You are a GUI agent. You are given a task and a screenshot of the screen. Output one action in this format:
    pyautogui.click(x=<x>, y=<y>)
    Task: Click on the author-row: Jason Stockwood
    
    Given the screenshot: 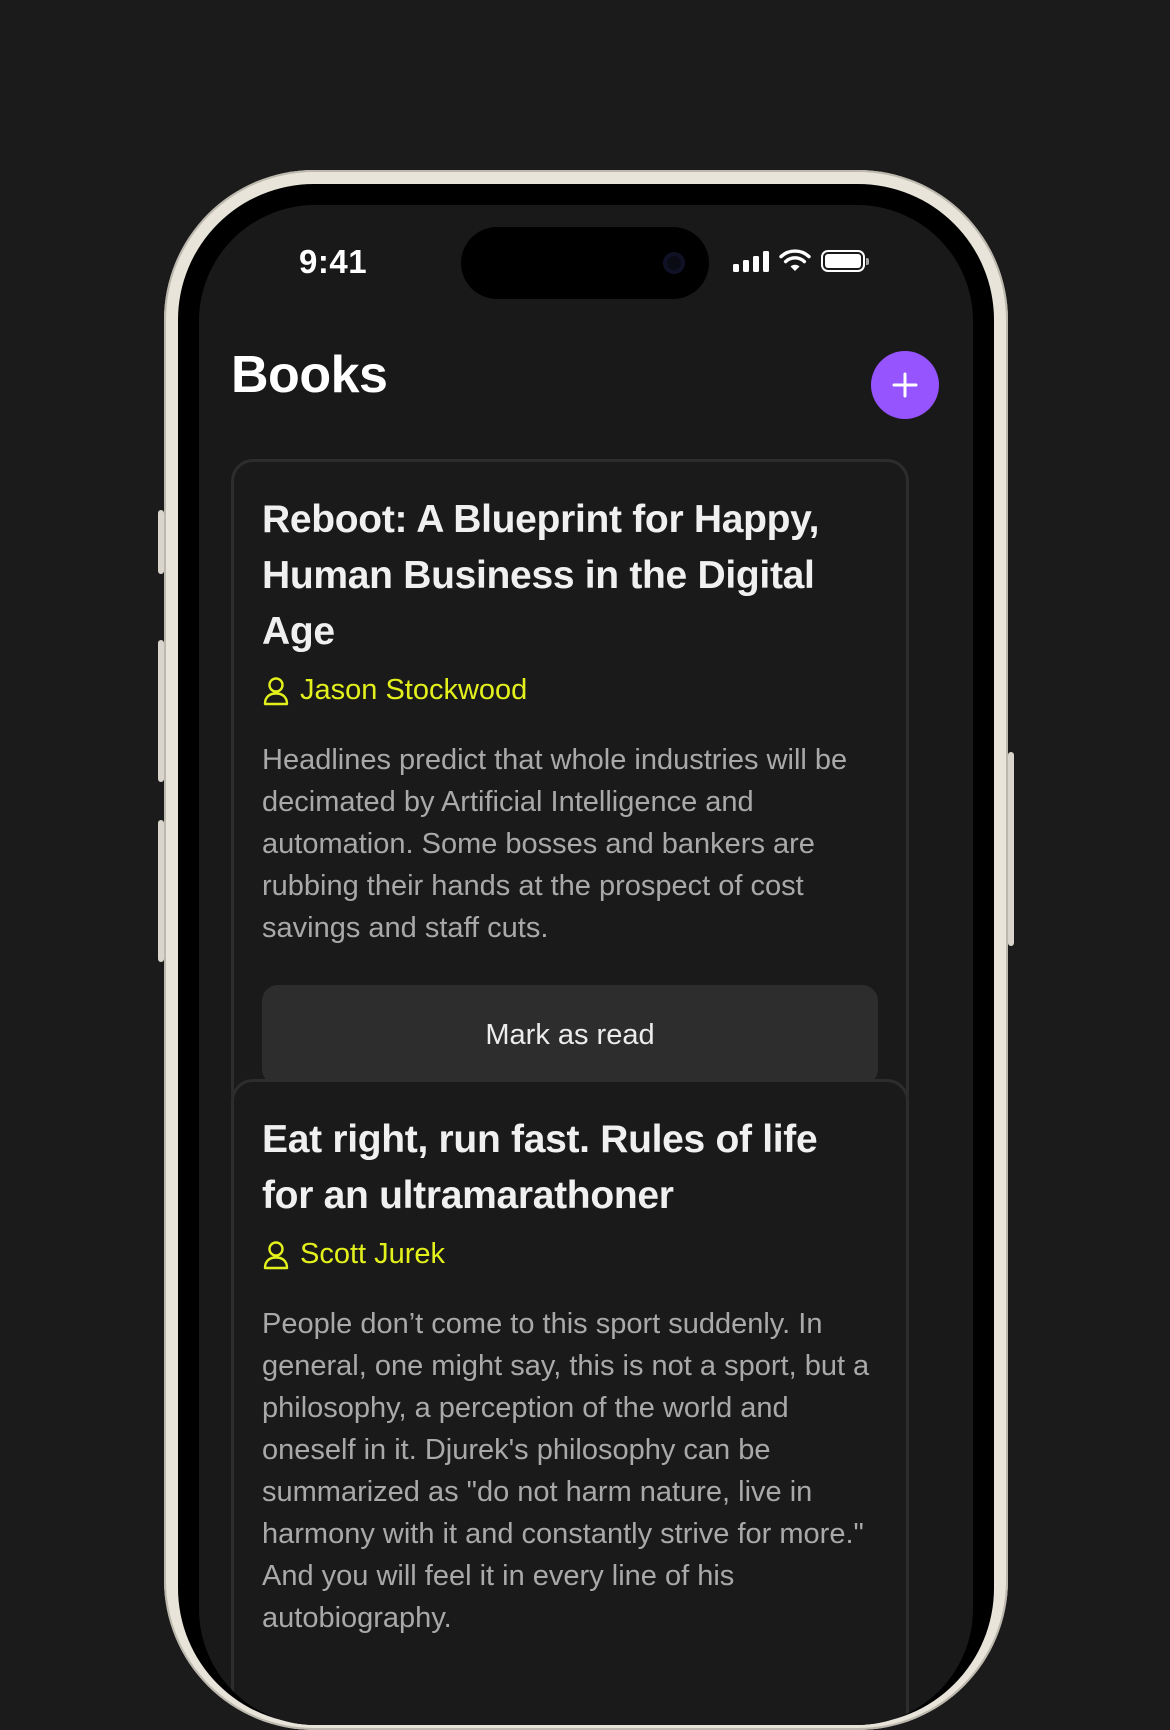 What is the action you would take?
    pyautogui.click(x=570, y=690)
    